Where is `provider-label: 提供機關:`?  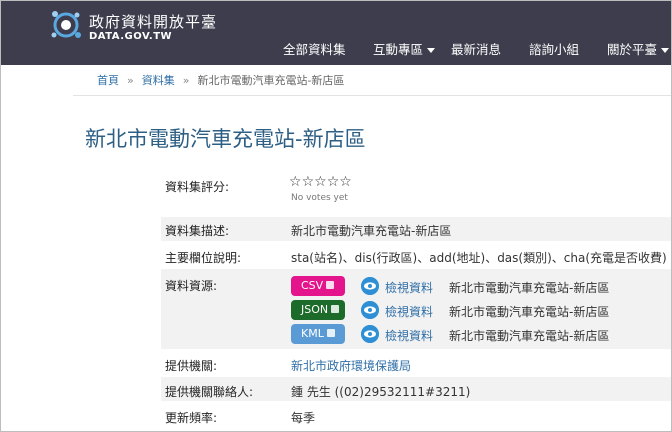
provider-label: 提供機關: is located at coordinates (191, 366).